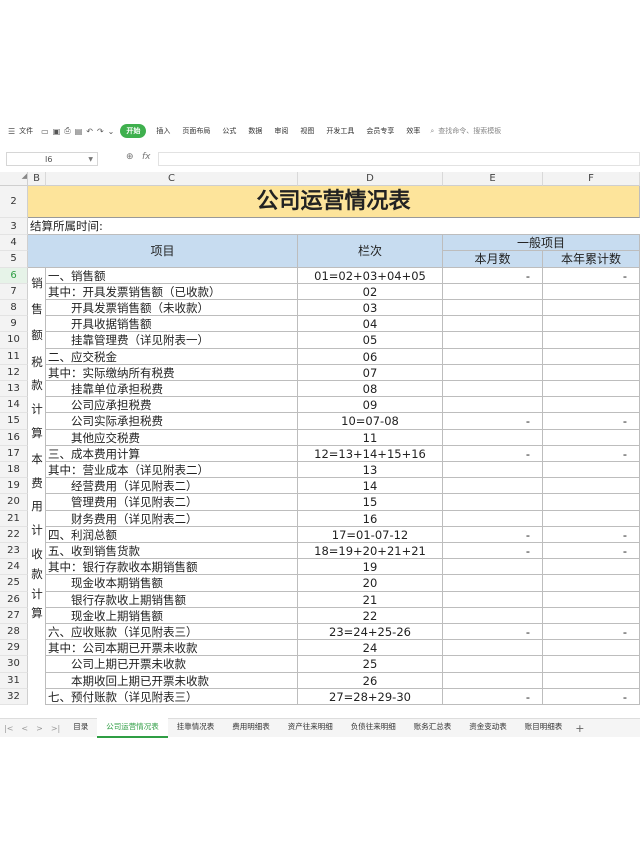  Describe the element at coordinates (55, 728) in the screenshot. I see `last-sheet-icon: >|` at that location.